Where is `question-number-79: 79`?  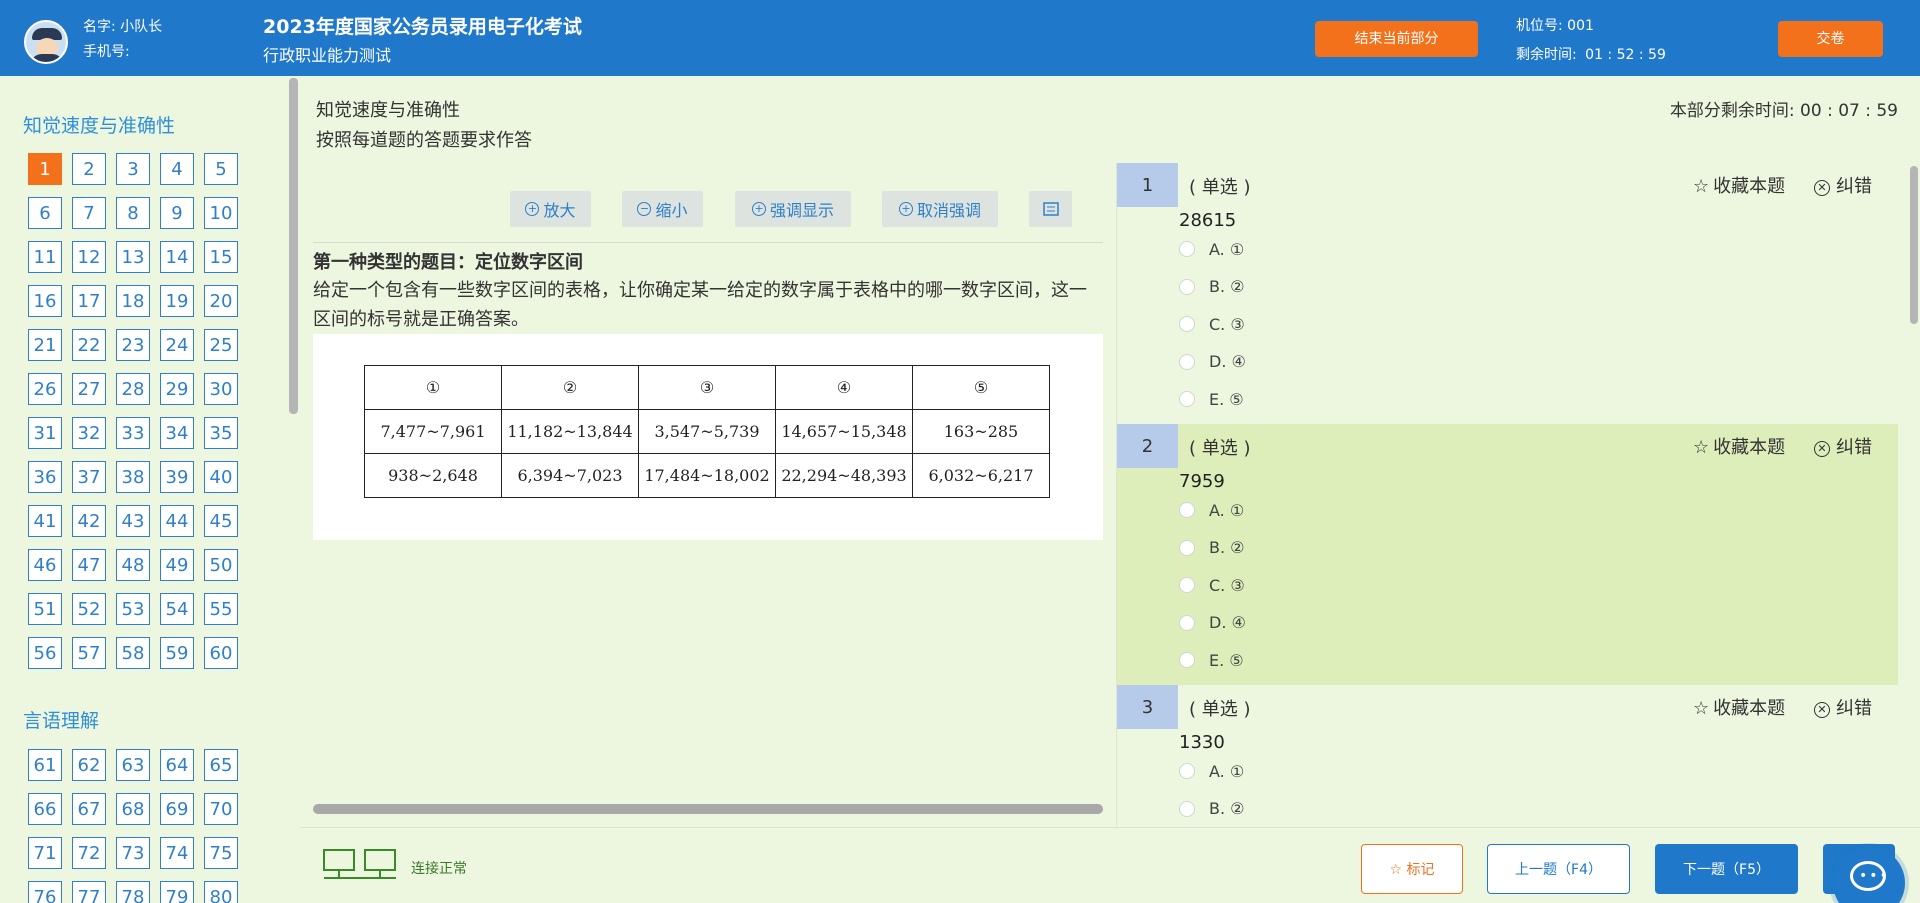 question-number-79: 79 is located at coordinates (177, 892).